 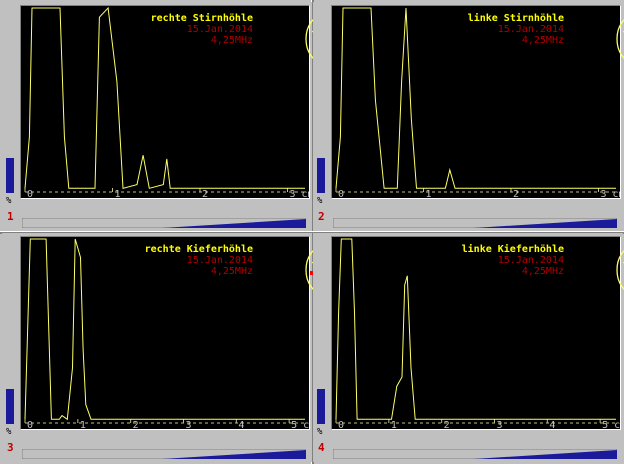 What do you see at coordinates (321, 447) in the screenshot?
I see `channel-number: 4` at bounding box center [321, 447].